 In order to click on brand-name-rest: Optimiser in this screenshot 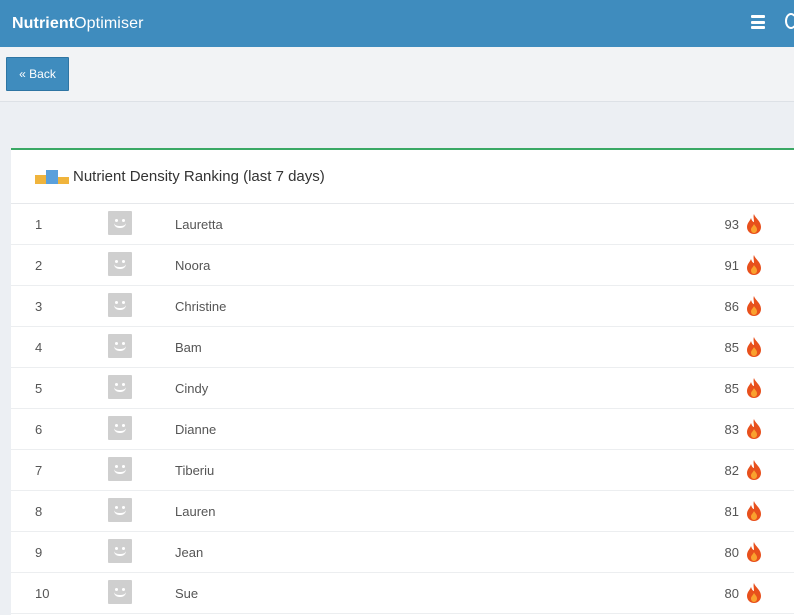, I will do `click(109, 23)`.